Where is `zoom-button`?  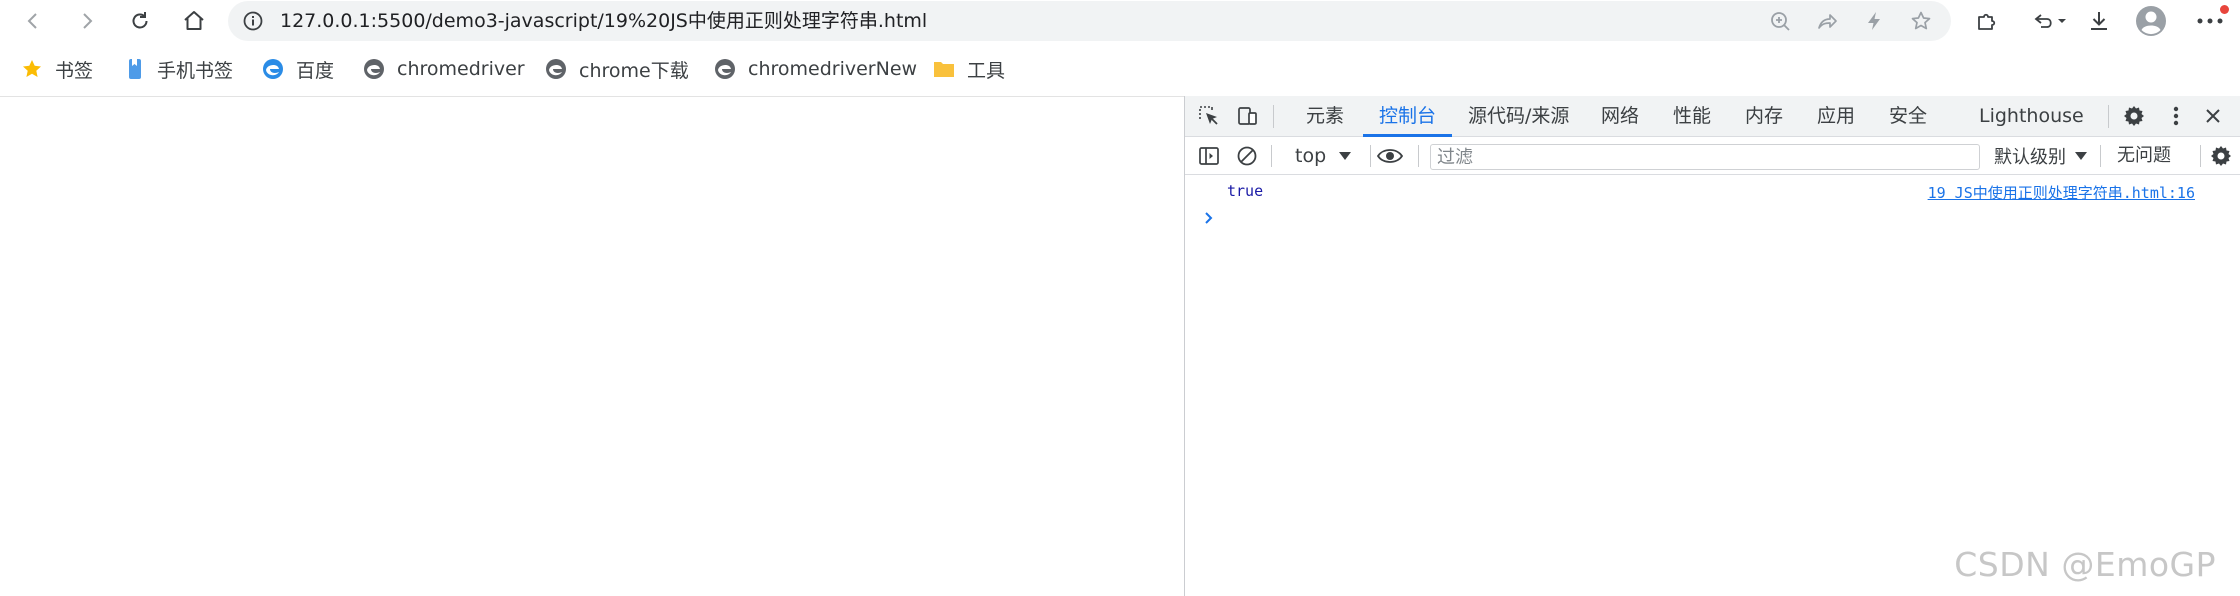
zoom-button is located at coordinates (1780, 21).